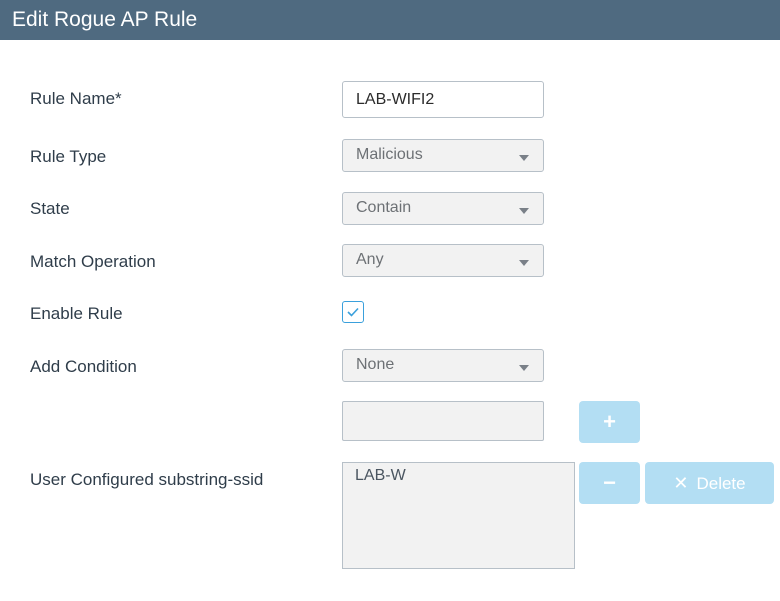 The image size is (780, 601). What do you see at coordinates (147, 479) in the screenshot?
I see `substring-ssid-label: User Configured substring-ssid` at bounding box center [147, 479].